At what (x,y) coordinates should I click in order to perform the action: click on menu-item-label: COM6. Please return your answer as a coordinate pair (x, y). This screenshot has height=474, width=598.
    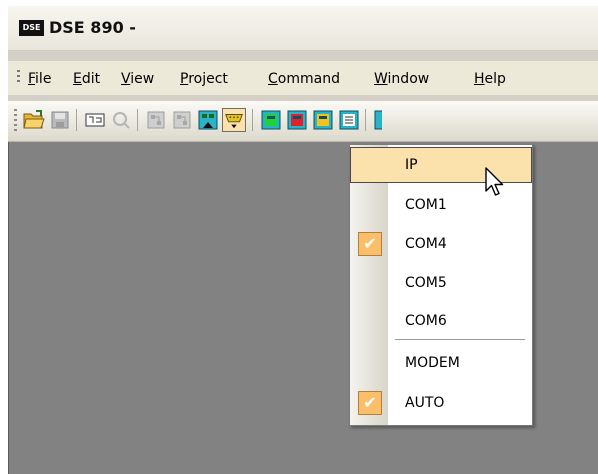
    Looking at the image, I should click on (426, 321).